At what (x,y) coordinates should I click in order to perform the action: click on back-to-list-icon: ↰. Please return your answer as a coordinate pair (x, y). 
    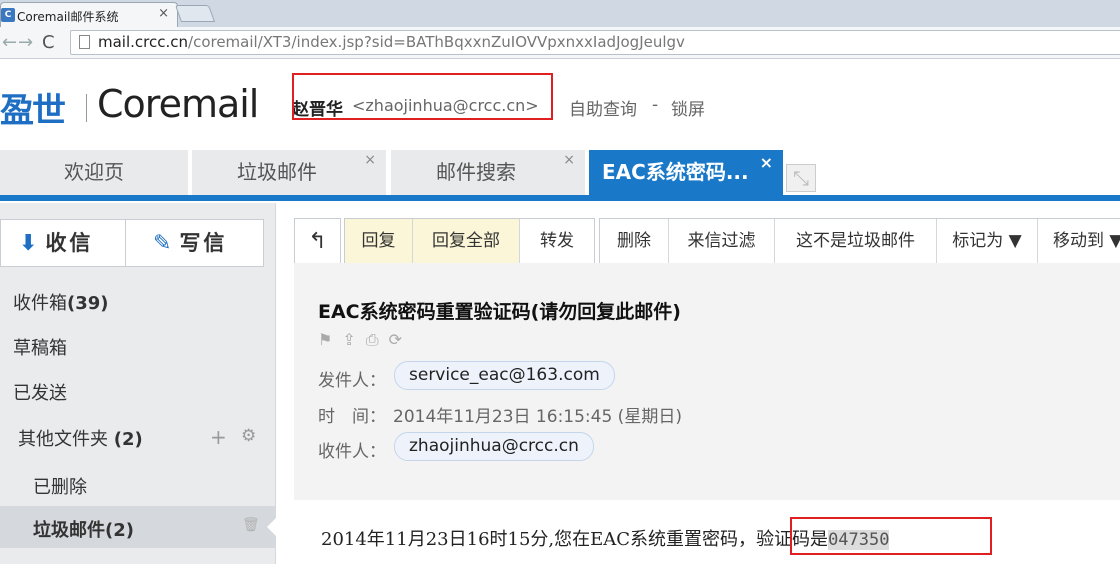
    Looking at the image, I should click on (317, 241).